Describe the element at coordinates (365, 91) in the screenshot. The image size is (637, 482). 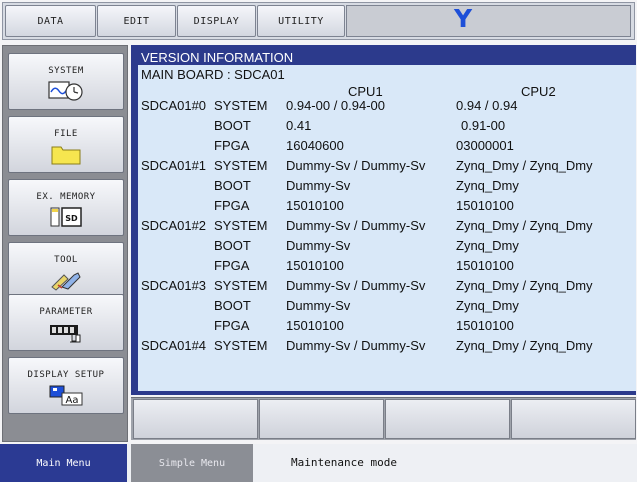
I see `cpu1-header: CPU1` at that location.